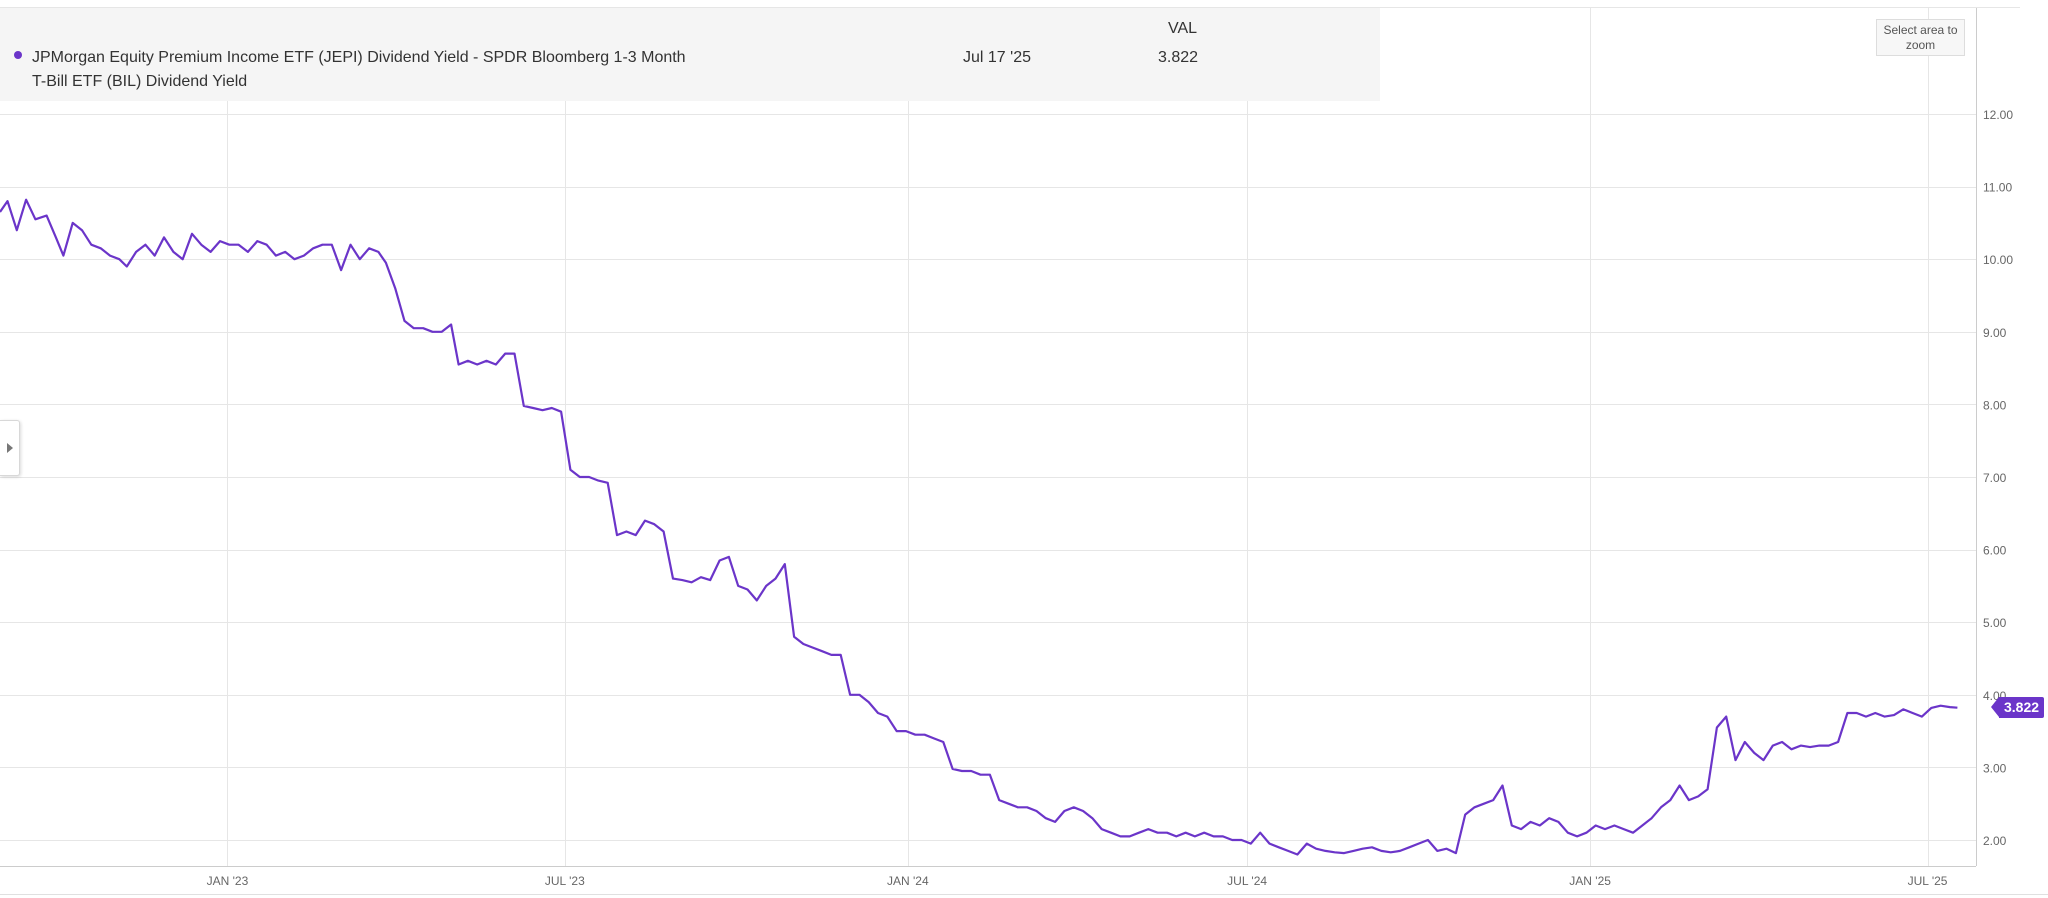 This screenshot has width=2048, height=898. Describe the element at coordinates (1183, 28) in the screenshot. I see `legend-column-header: VAL` at that location.